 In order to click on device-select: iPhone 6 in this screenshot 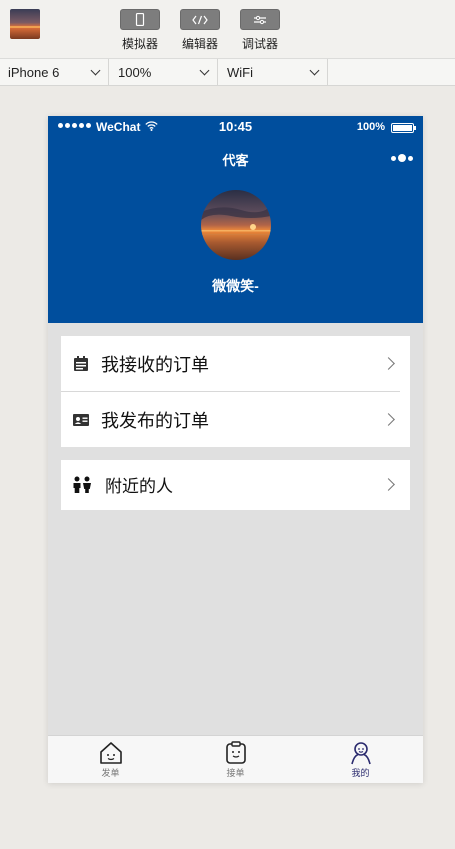, I will do `click(54, 72)`.